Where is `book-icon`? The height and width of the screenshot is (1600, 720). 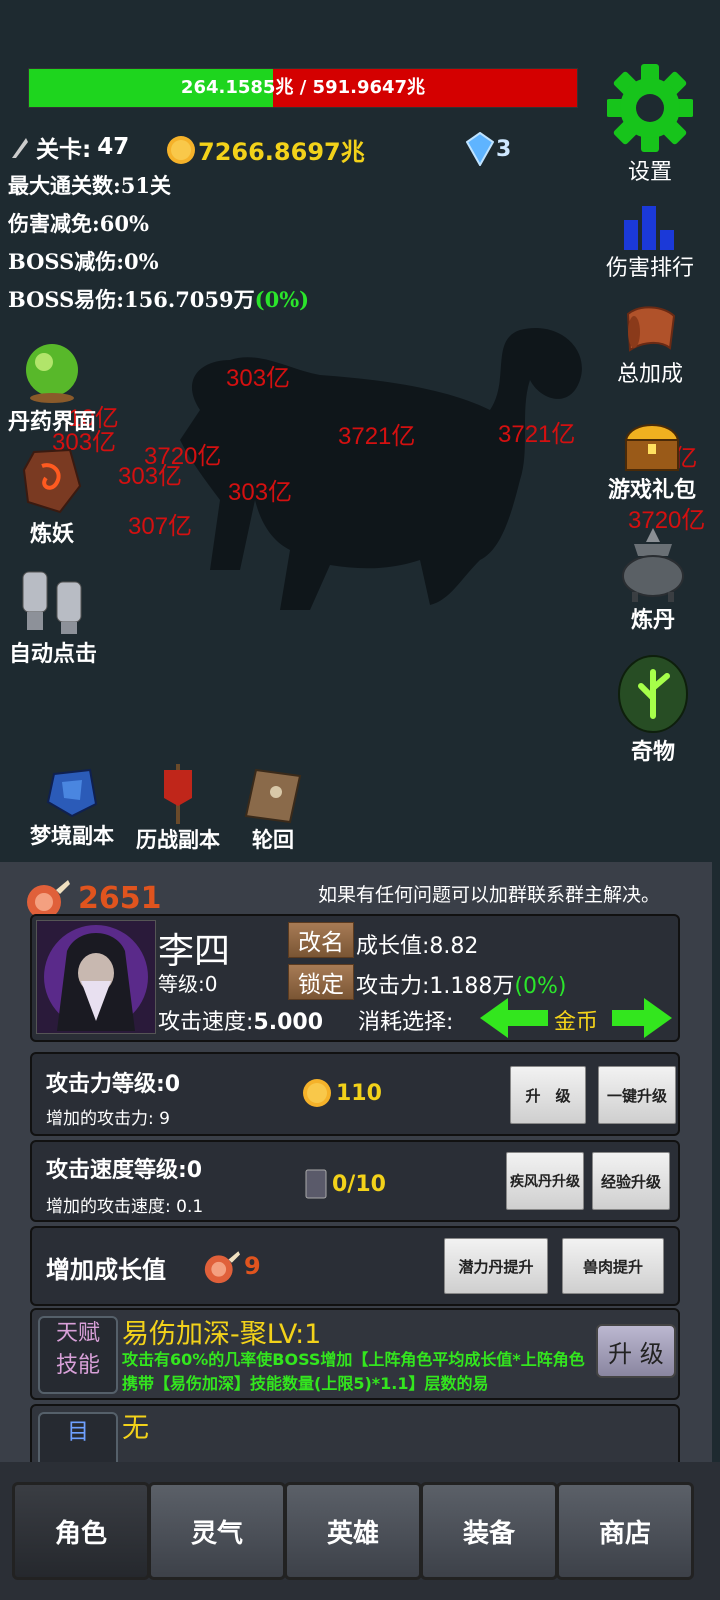
book-icon is located at coordinates (273, 796).